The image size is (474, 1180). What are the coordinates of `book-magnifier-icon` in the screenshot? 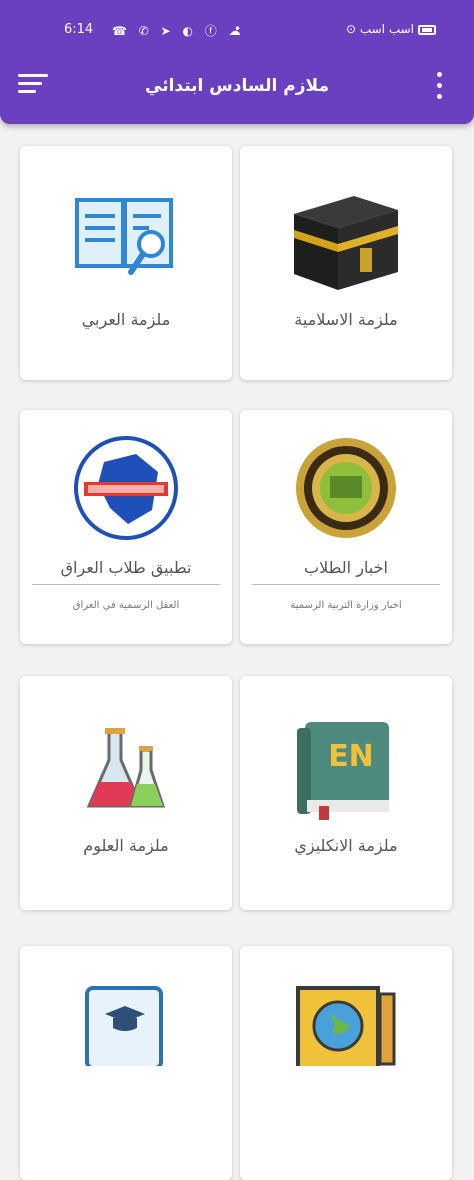 It's located at (124, 236).